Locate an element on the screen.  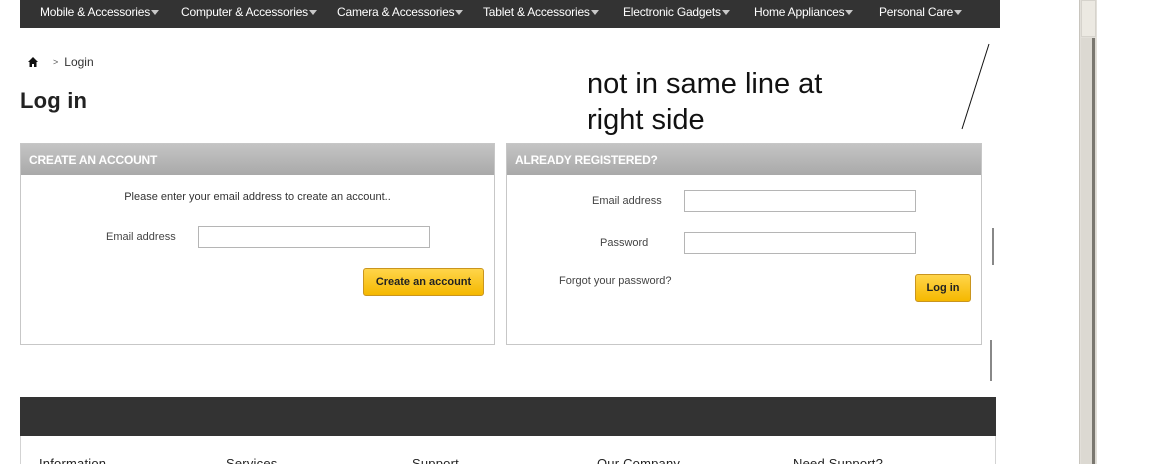
login-email-input is located at coordinates (800, 201).